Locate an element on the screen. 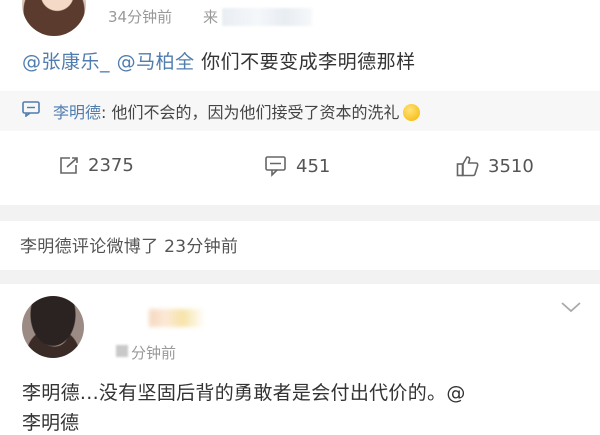 The width and height of the screenshot is (600, 435). post-text: 李明德...没有坚固后背的勇敢者是会付出代价的。@ is located at coordinates (244, 393).